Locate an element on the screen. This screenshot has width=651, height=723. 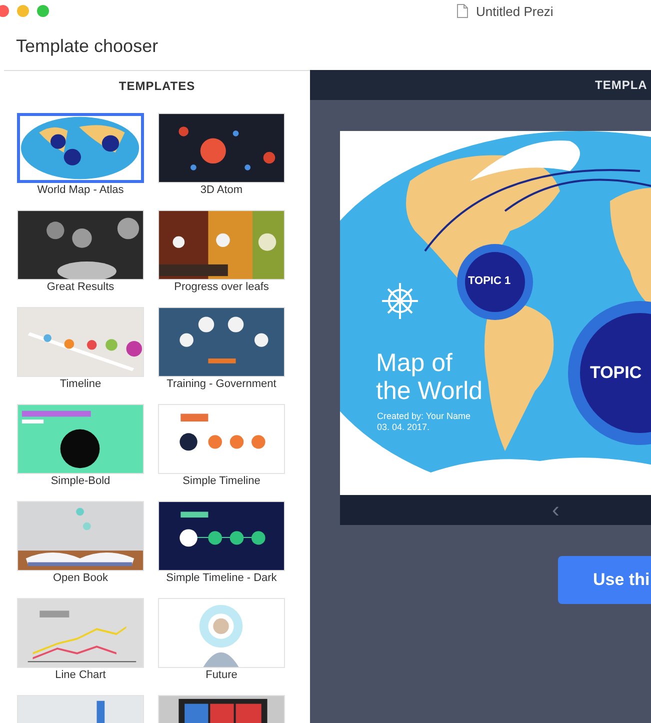
slide-subtitle: 03. 04. 2017. is located at coordinates (404, 427).